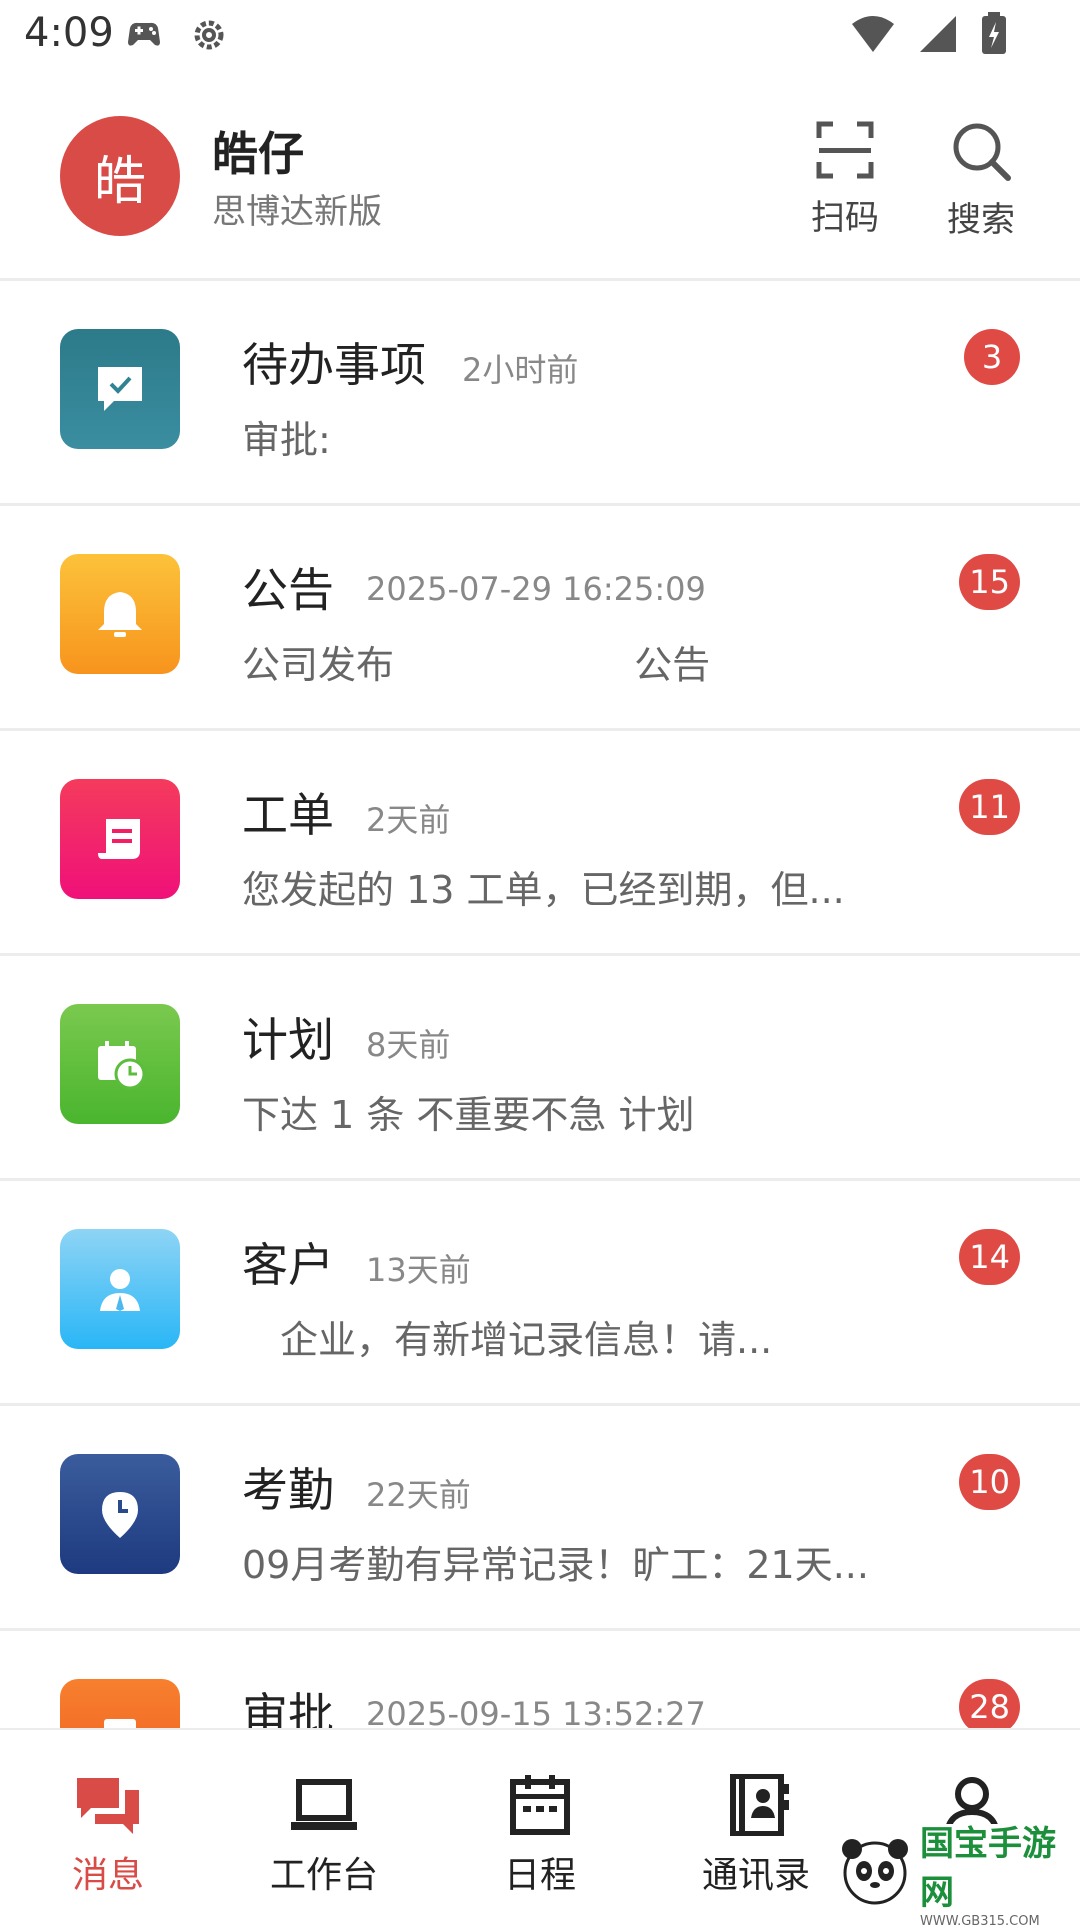 The height and width of the screenshot is (1929, 1080). Describe the element at coordinates (540, 1068) in the screenshot. I see `message-item-plan: 计划 8天前 下达 1 条 不重要不急 计划` at that location.